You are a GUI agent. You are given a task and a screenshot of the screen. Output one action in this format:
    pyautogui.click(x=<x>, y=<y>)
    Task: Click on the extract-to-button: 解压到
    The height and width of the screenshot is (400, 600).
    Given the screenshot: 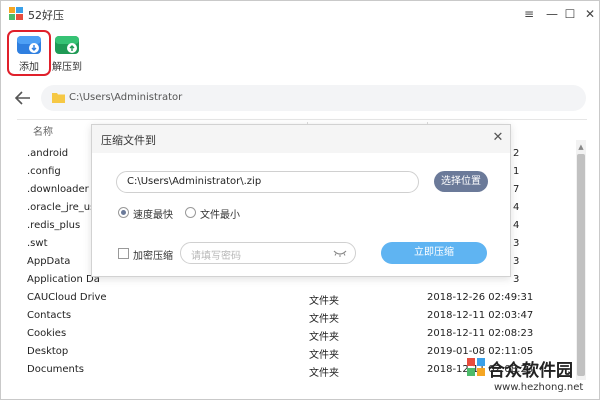 What is the action you would take?
    pyautogui.click(x=67, y=52)
    